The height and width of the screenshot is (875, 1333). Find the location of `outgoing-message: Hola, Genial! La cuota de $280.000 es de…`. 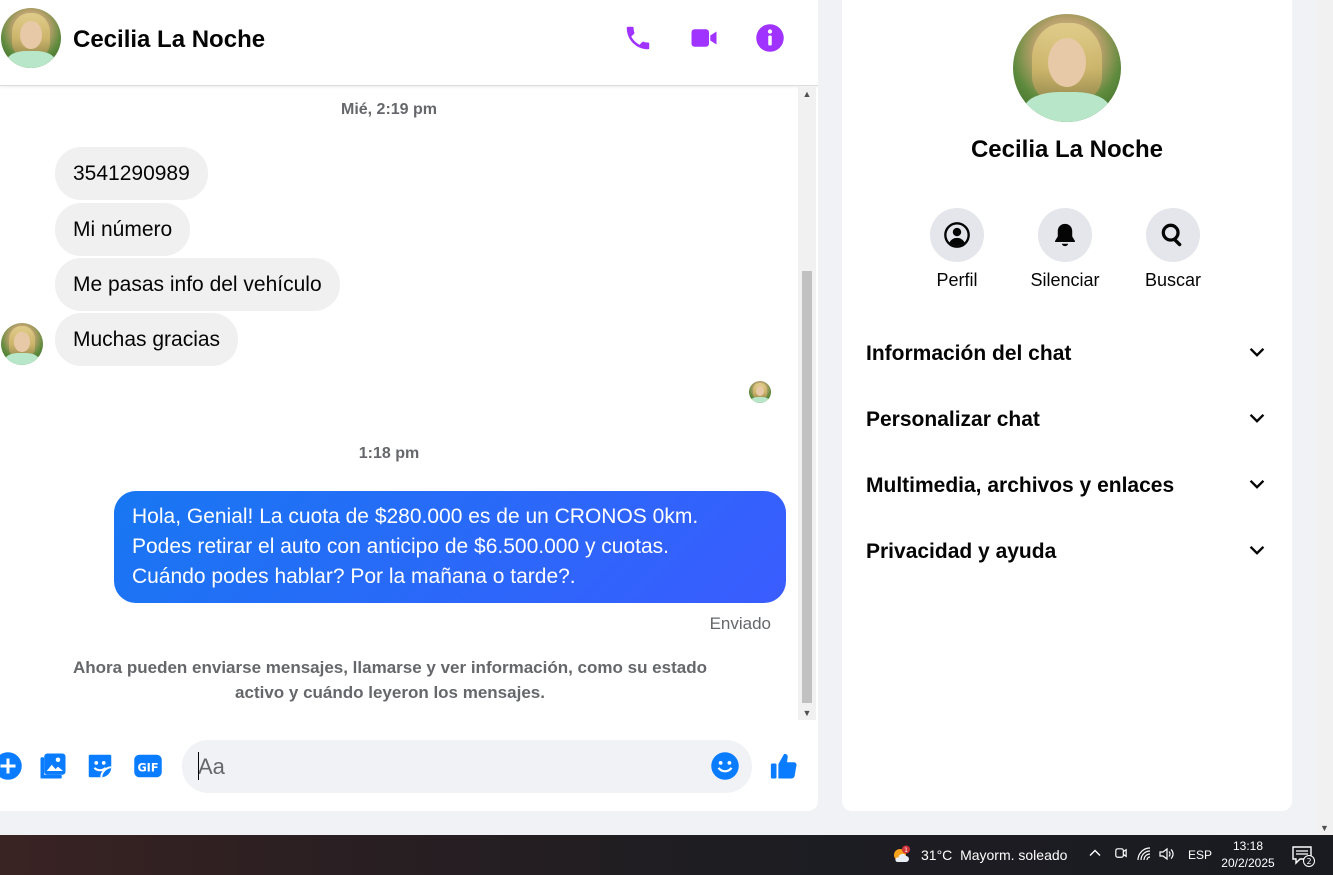

outgoing-message: Hola, Genial! La cuota de $280.000 es de… is located at coordinates (450, 547).